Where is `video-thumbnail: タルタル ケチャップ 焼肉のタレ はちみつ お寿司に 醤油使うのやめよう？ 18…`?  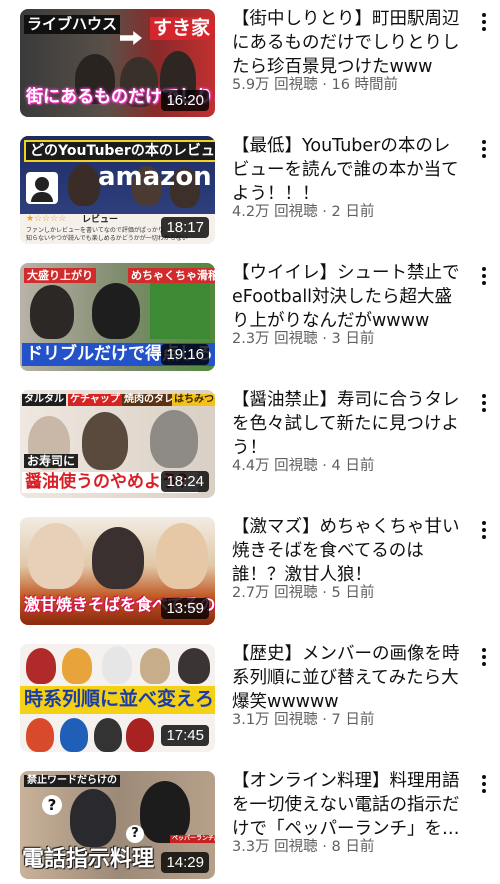
video-thumbnail: タルタル ケチャップ 焼肉のタレ はちみつ お寿司に 醤油使うのやめよう？ 18… is located at coordinates (117, 444).